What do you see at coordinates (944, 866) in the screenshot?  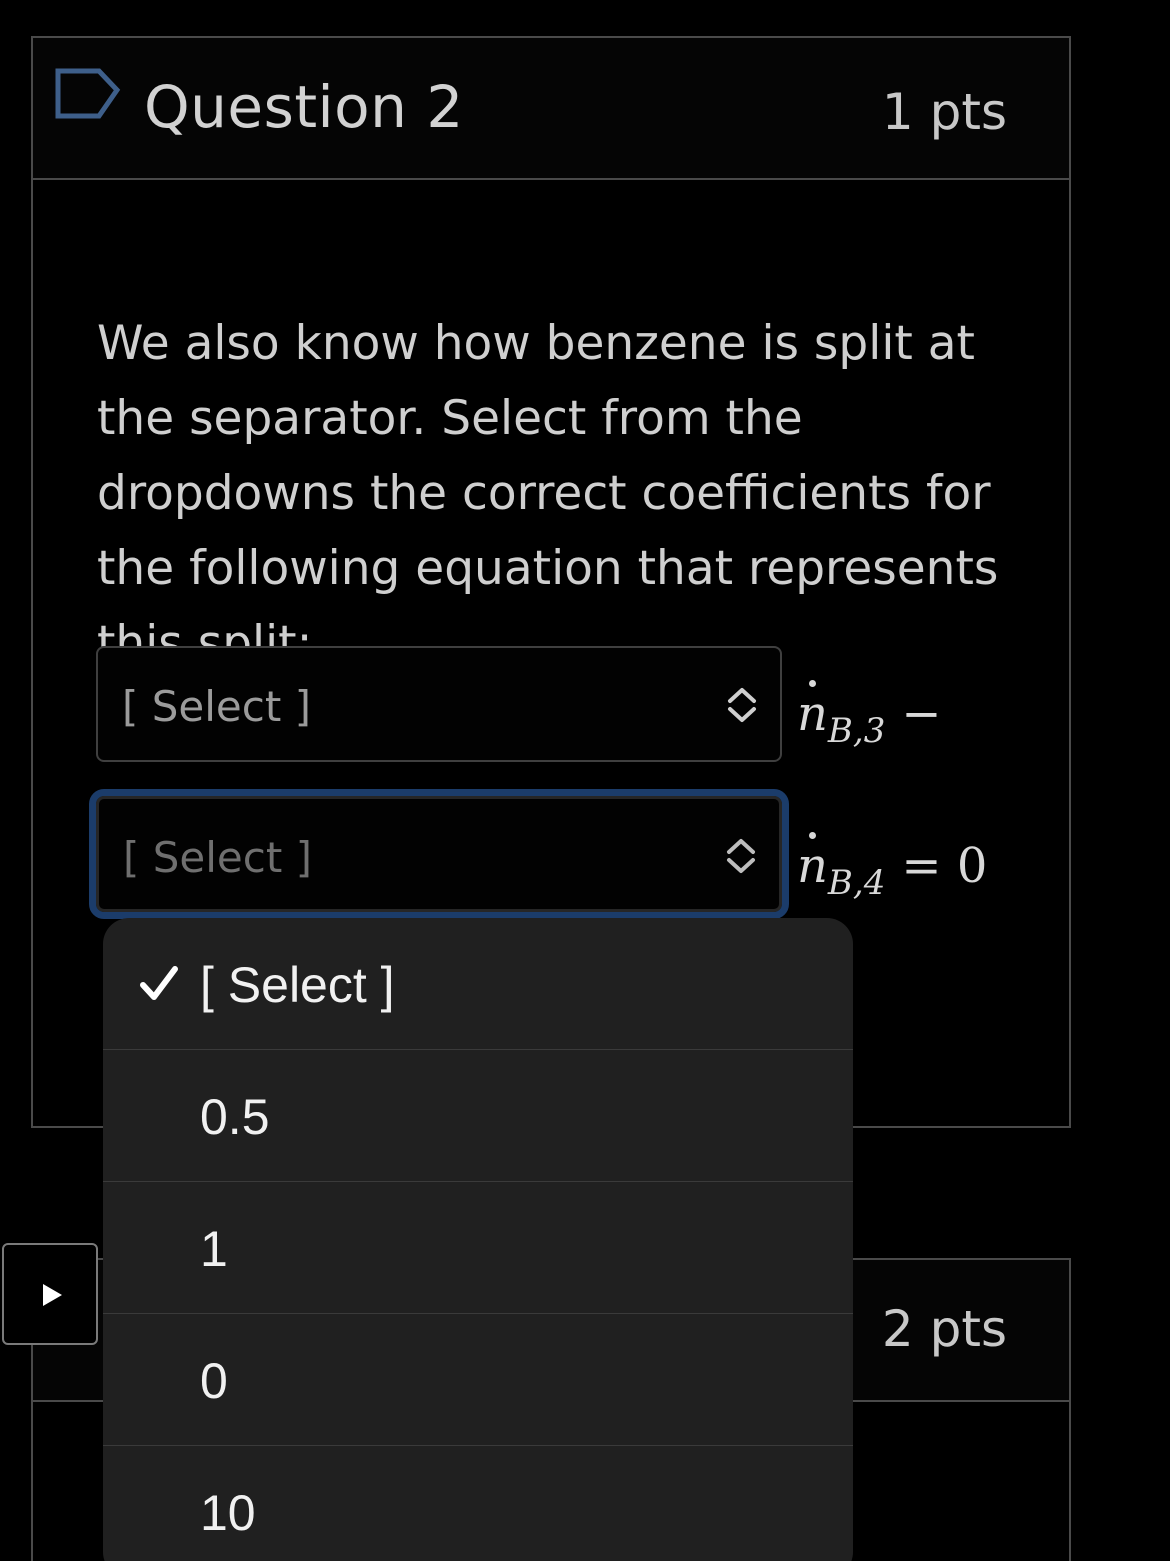 I see `operator: = 0` at bounding box center [944, 866].